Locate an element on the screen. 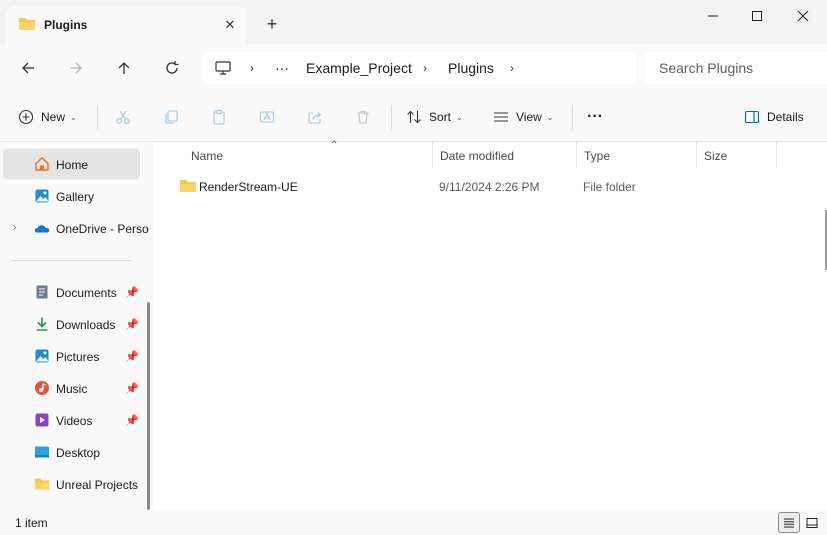  videos-icon is located at coordinates (42, 420).